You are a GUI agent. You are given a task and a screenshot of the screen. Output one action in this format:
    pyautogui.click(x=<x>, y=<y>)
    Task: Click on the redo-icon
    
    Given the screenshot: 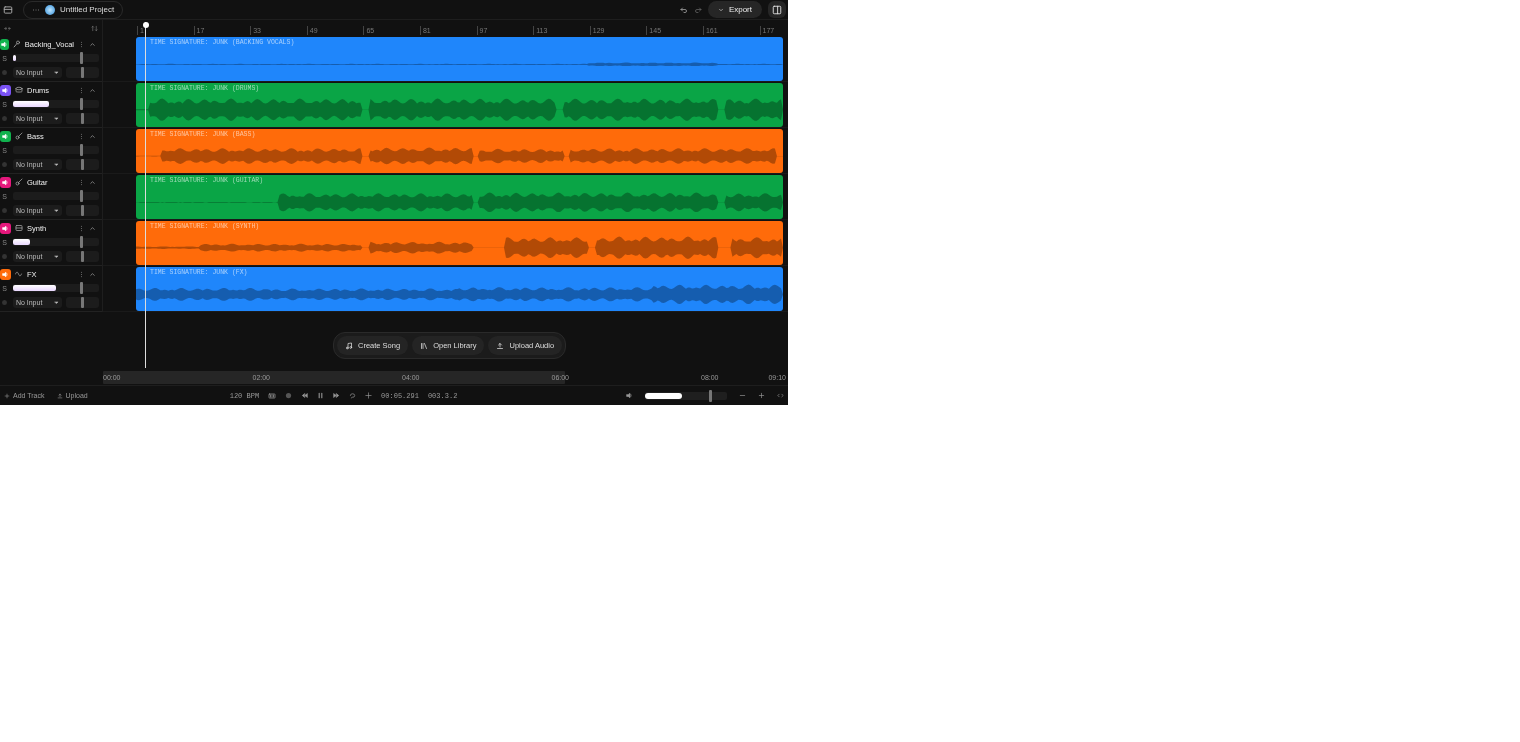 What is the action you would take?
    pyautogui.click(x=697, y=9)
    